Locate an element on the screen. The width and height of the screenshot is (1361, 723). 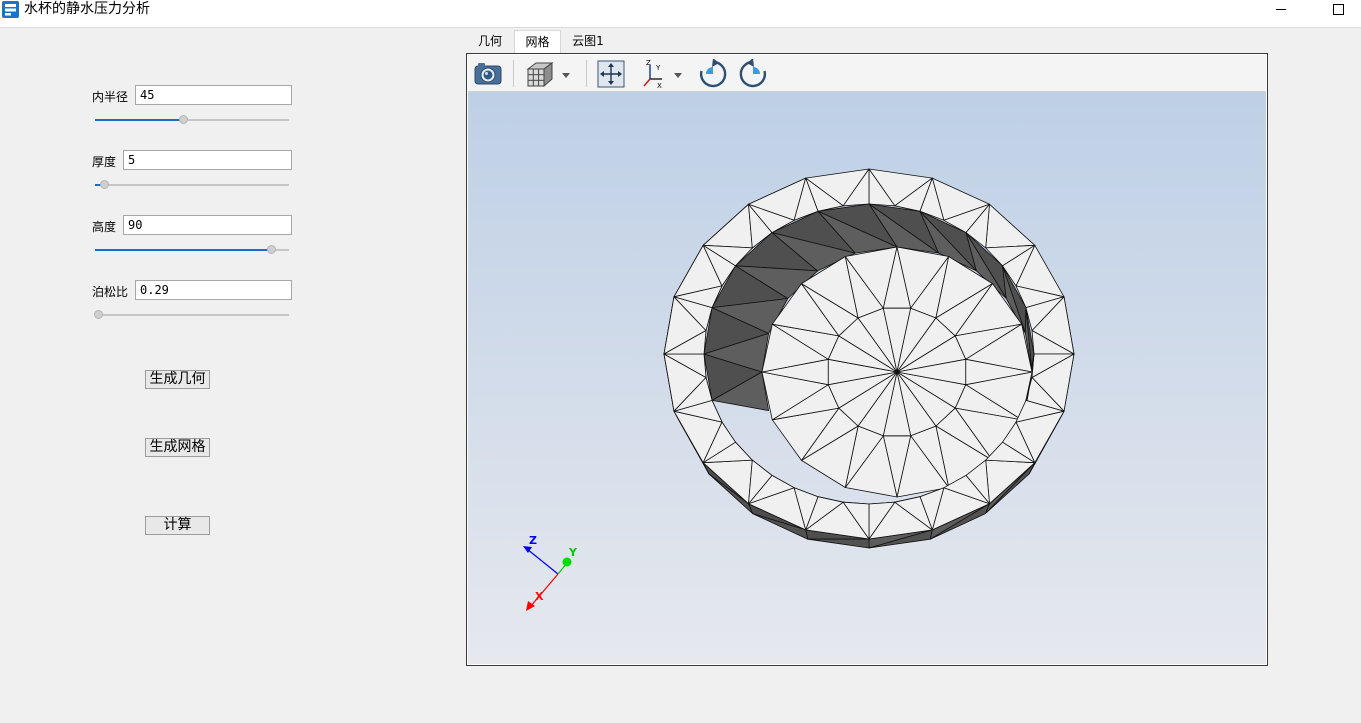
maximize-icon is located at coordinates (1338, 9).